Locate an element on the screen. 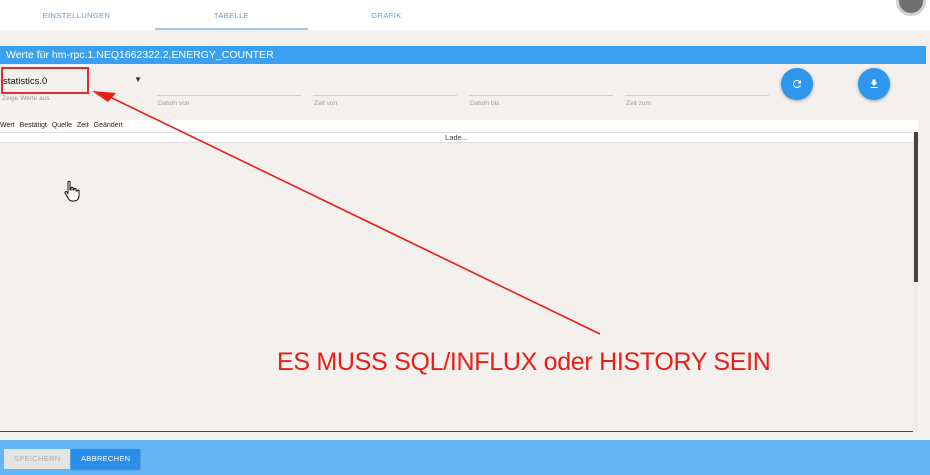 This screenshot has width=930, height=475. column-header: Zeit is located at coordinates (83, 125).